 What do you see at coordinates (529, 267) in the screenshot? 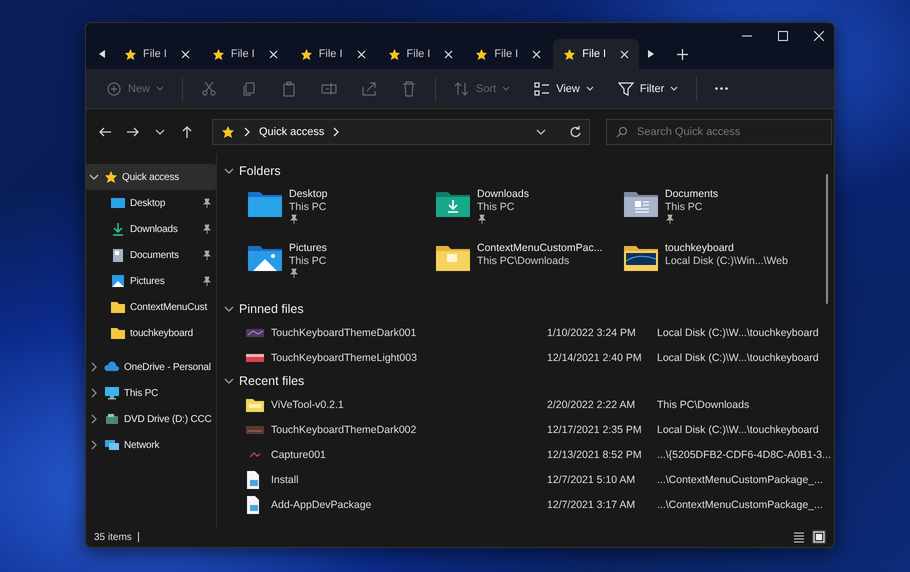
I see `folder-tile: ContextMenuCustomPac... This PC\Downloads` at bounding box center [529, 267].